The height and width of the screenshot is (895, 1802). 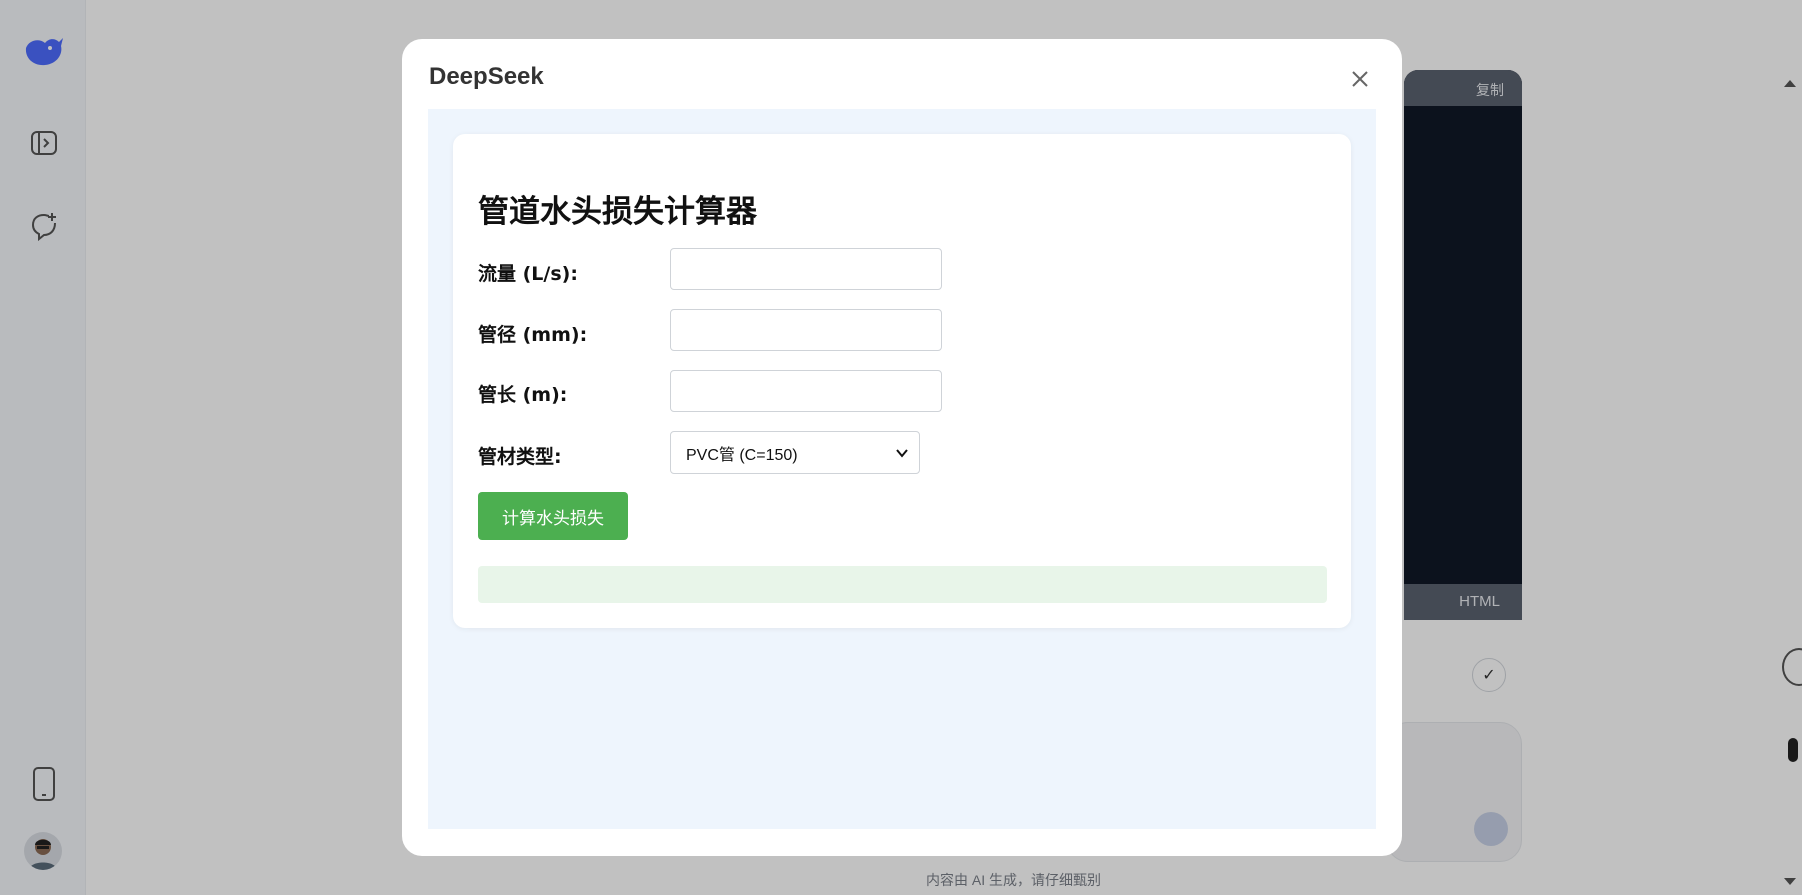 What do you see at coordinates (520, 457) in the screenshot?
I see `material-label: 管材类型:` at bounding box center [520, 457].